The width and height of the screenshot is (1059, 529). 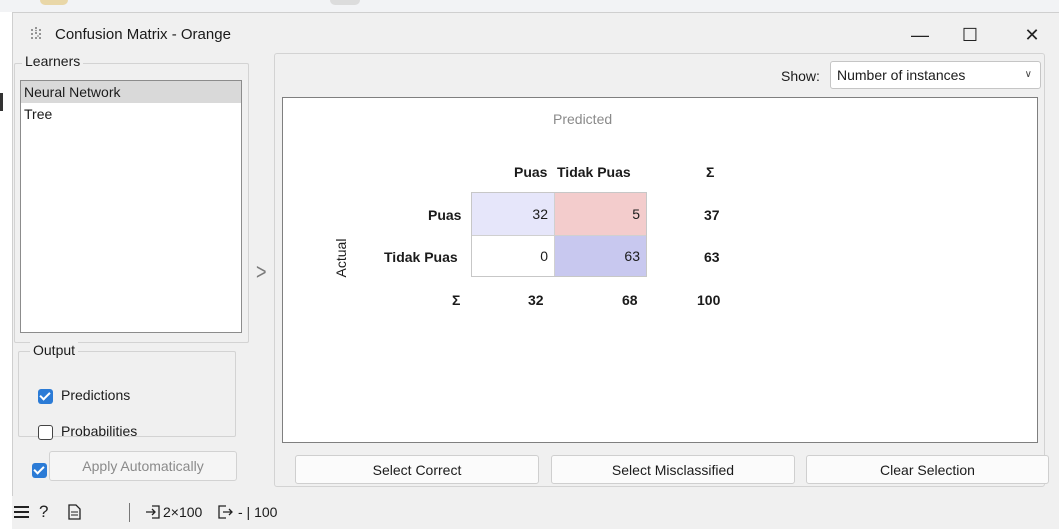 I want to click on learner-item-tree: Tree, so click(x=131, y=114).